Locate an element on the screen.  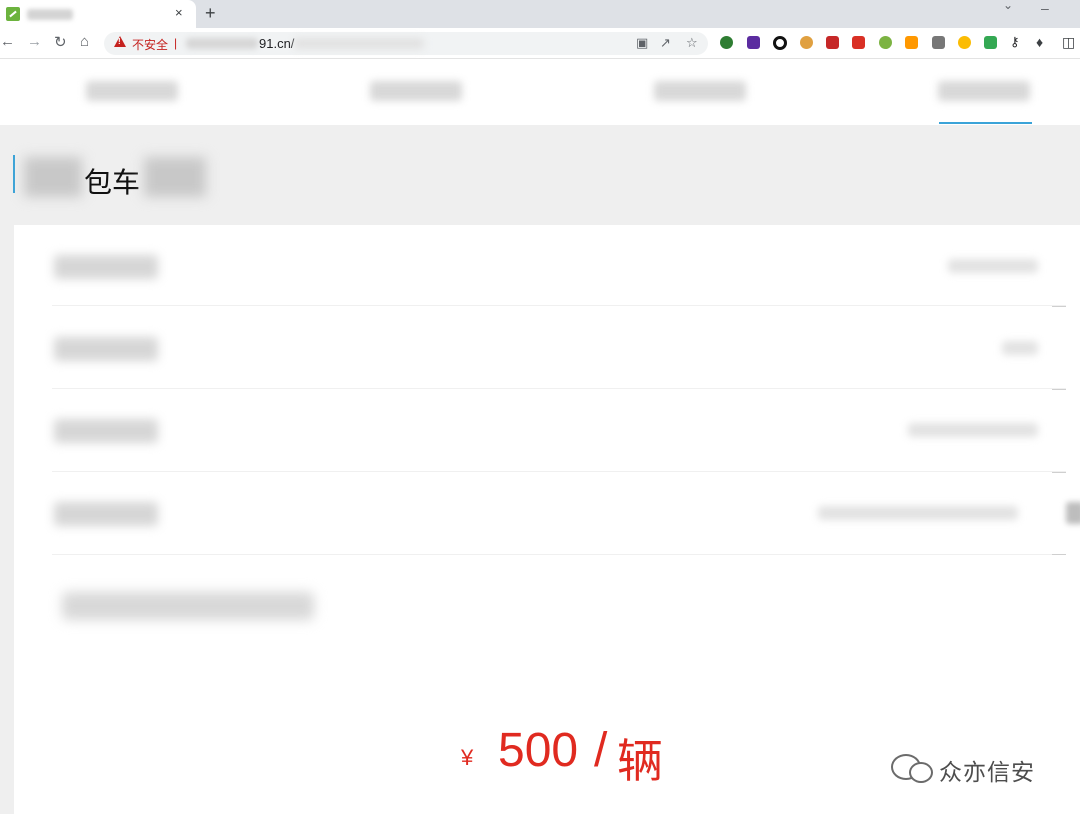
forward-icon: → is located at coordinates (34, 41).